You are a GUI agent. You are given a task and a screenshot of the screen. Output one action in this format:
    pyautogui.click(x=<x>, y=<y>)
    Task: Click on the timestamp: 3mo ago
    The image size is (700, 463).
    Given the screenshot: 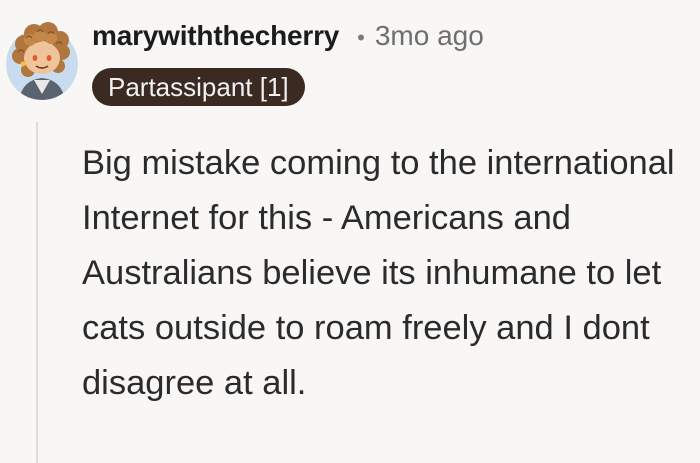 What is the action you would take?
    pyautogui.click(x=429, y=36)
    